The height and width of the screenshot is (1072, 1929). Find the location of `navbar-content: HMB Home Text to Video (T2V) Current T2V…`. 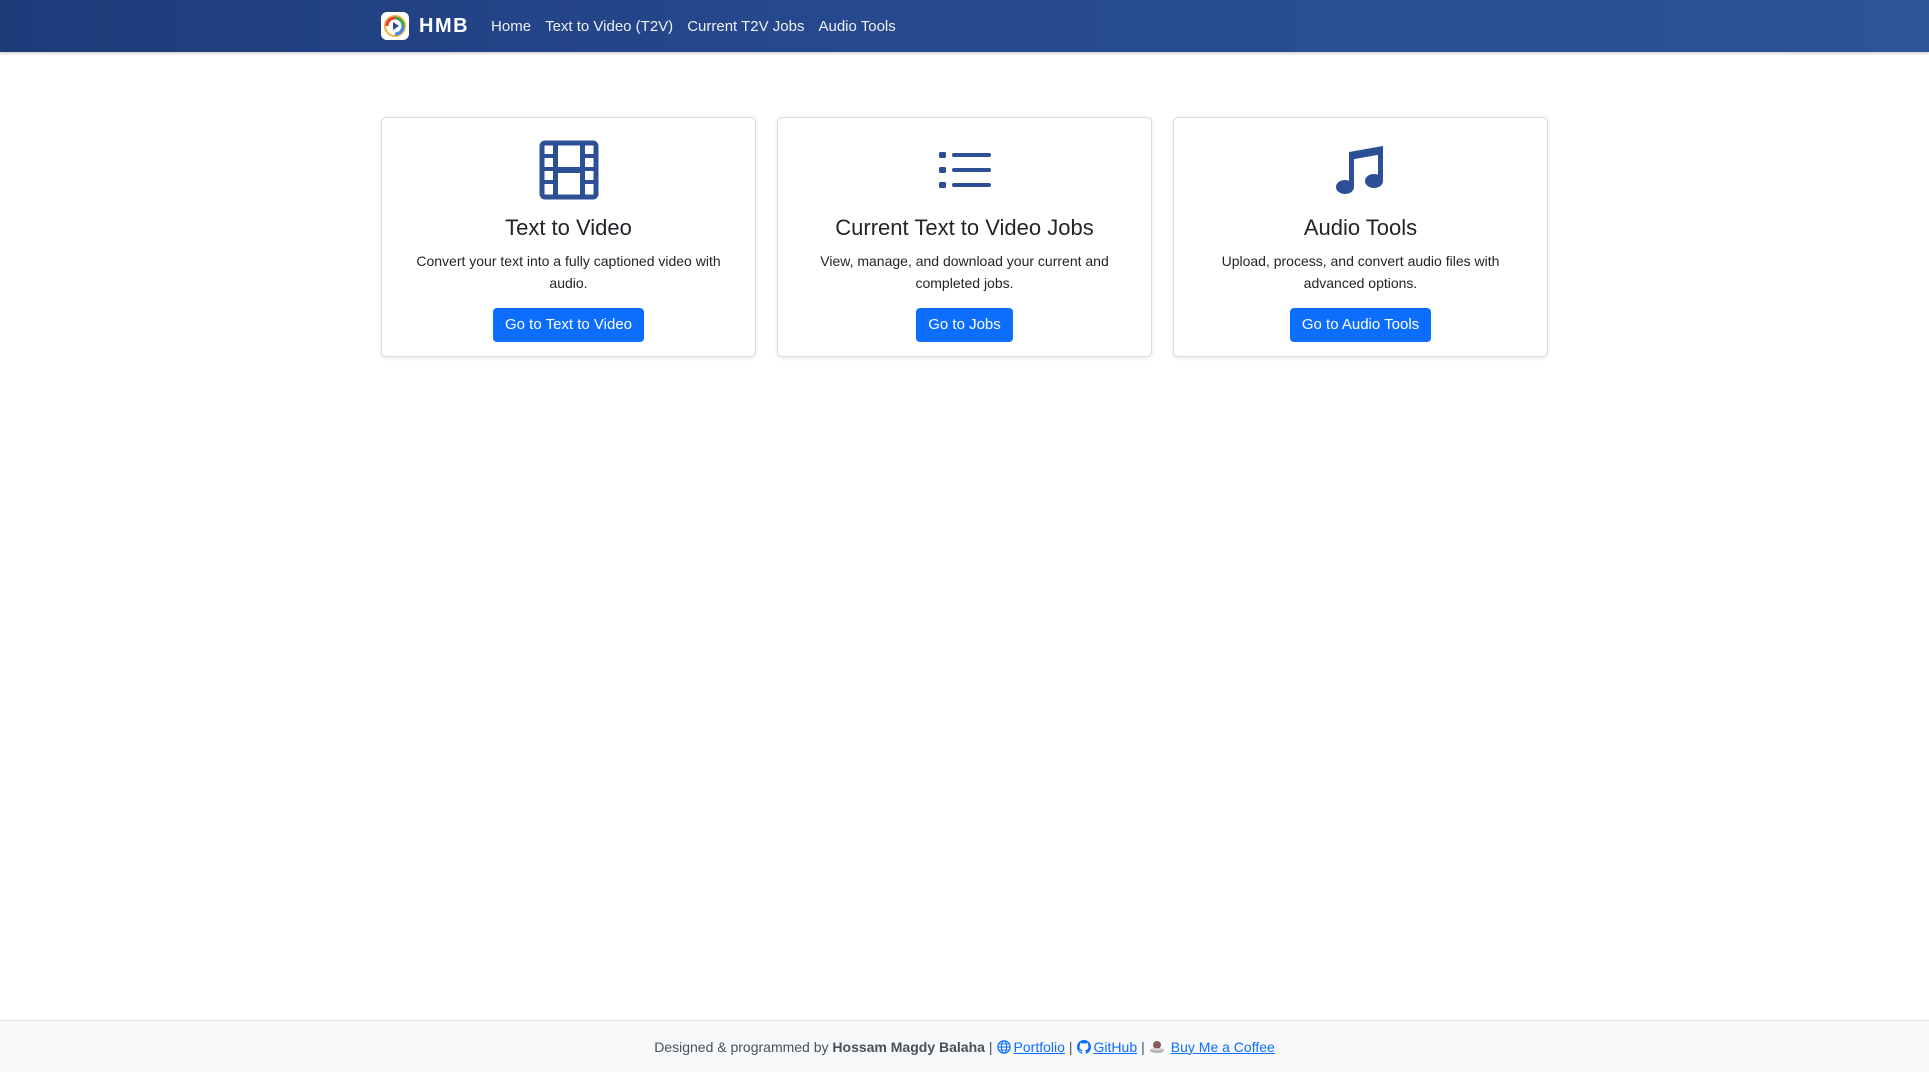

navbar-content: HMB Home Text to Video (T2V) Current T2V… is located at coordinates (645, 26).